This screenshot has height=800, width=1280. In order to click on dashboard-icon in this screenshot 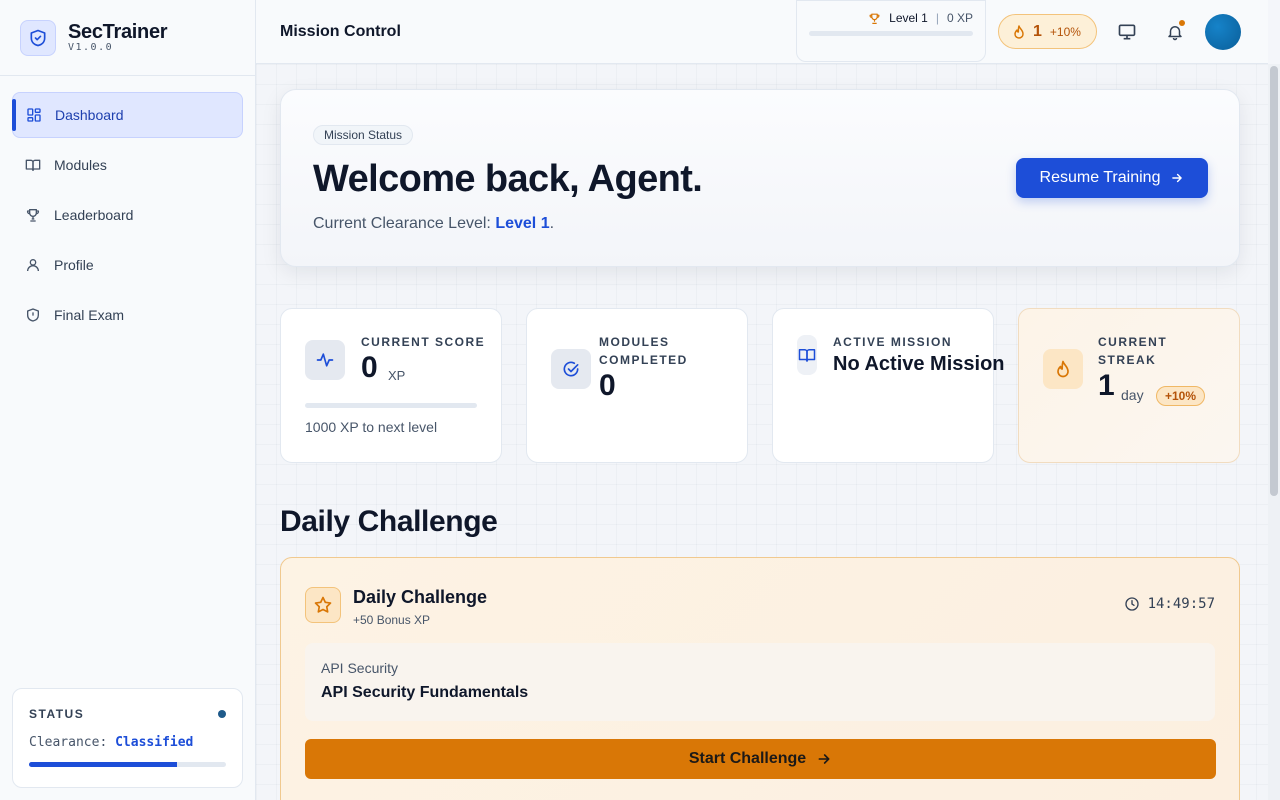, I will do `click(34, 115)`.